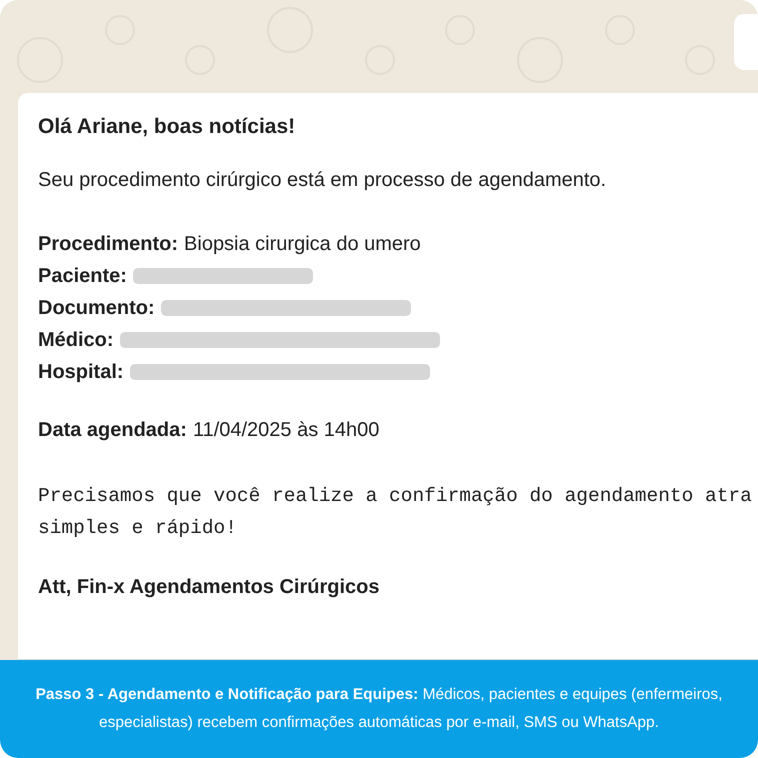 The width and height of the screenshot is (758, 758). What do you see at coordinates (112, 430) in the screenshot?
I see `date-label: Data agendada:` at bounding box center [112, 430].